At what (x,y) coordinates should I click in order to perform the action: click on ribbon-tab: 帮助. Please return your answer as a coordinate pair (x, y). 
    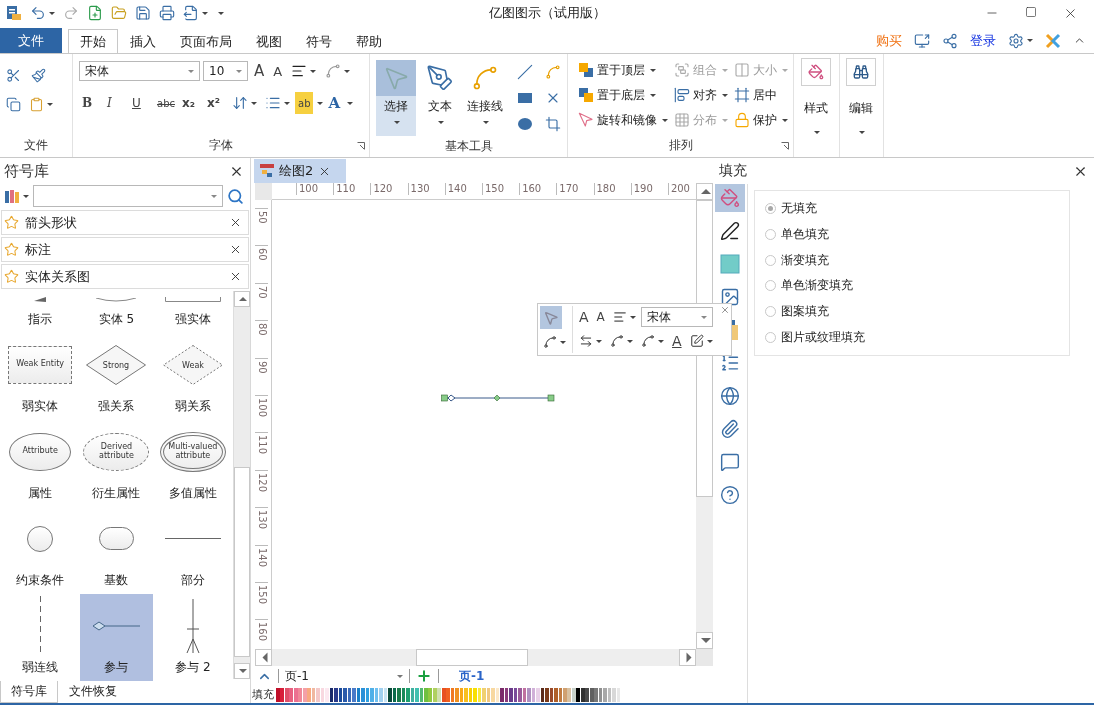
    Looking at the image, I should click on (369, 41).